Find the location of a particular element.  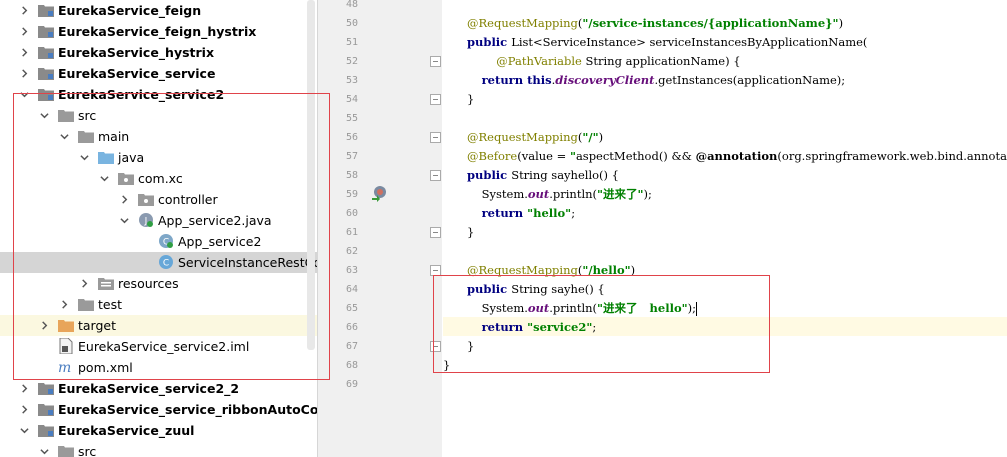

tree-item: resources is located at coordinates (158, 283).